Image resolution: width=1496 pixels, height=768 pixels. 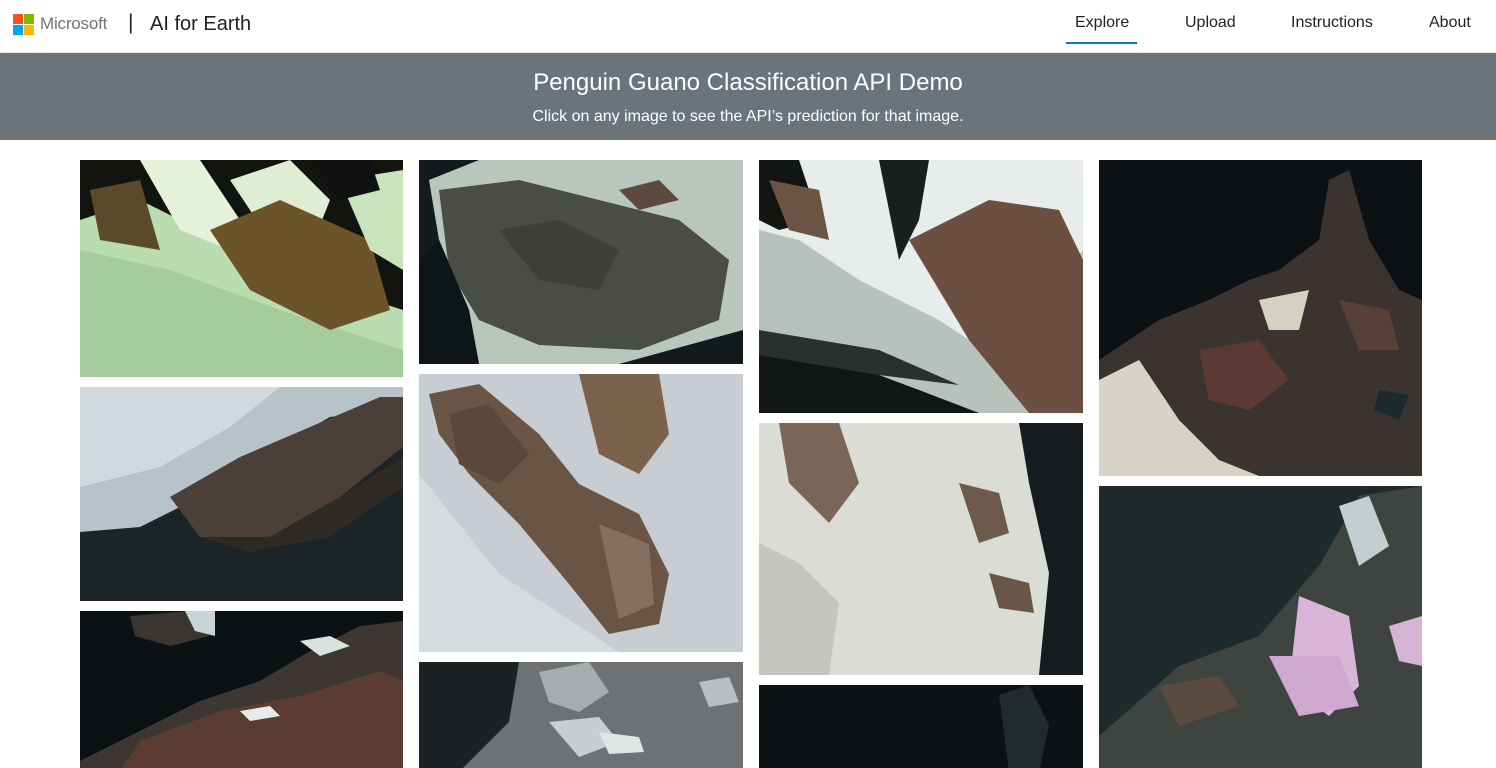 I want to click on satellite-image-10-graphic, so click(x=581, y=715).